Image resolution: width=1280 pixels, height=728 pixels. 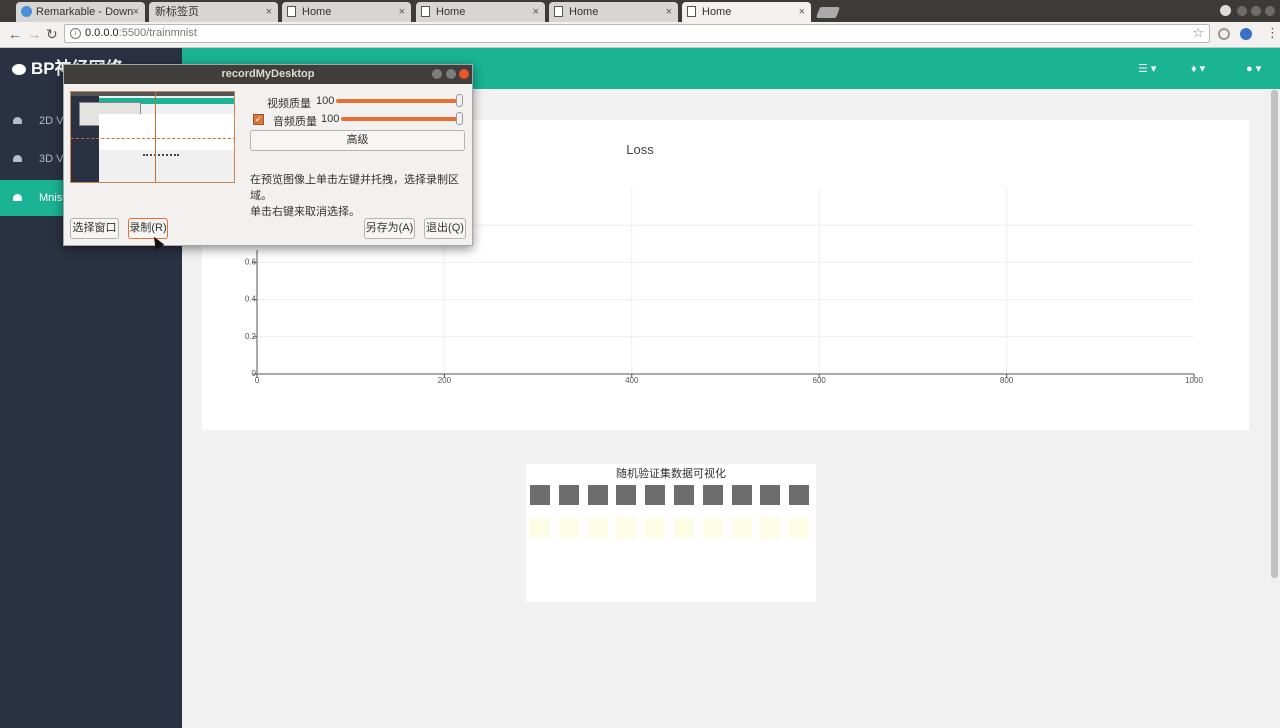 I want to click on preview-tabstrip-thumbnail, so click(x=152, y=94).